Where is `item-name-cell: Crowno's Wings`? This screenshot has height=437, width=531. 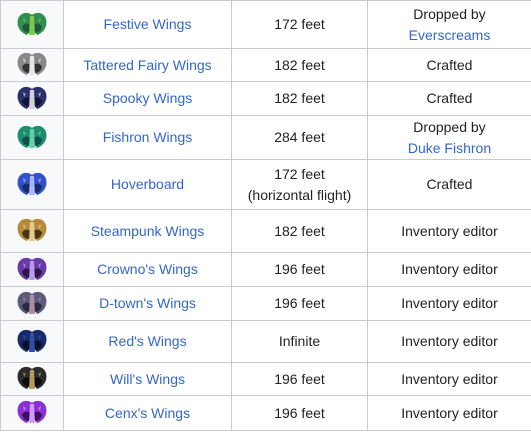
item-name-cell: Crowno's Wings is located at coordinates (147, 269).